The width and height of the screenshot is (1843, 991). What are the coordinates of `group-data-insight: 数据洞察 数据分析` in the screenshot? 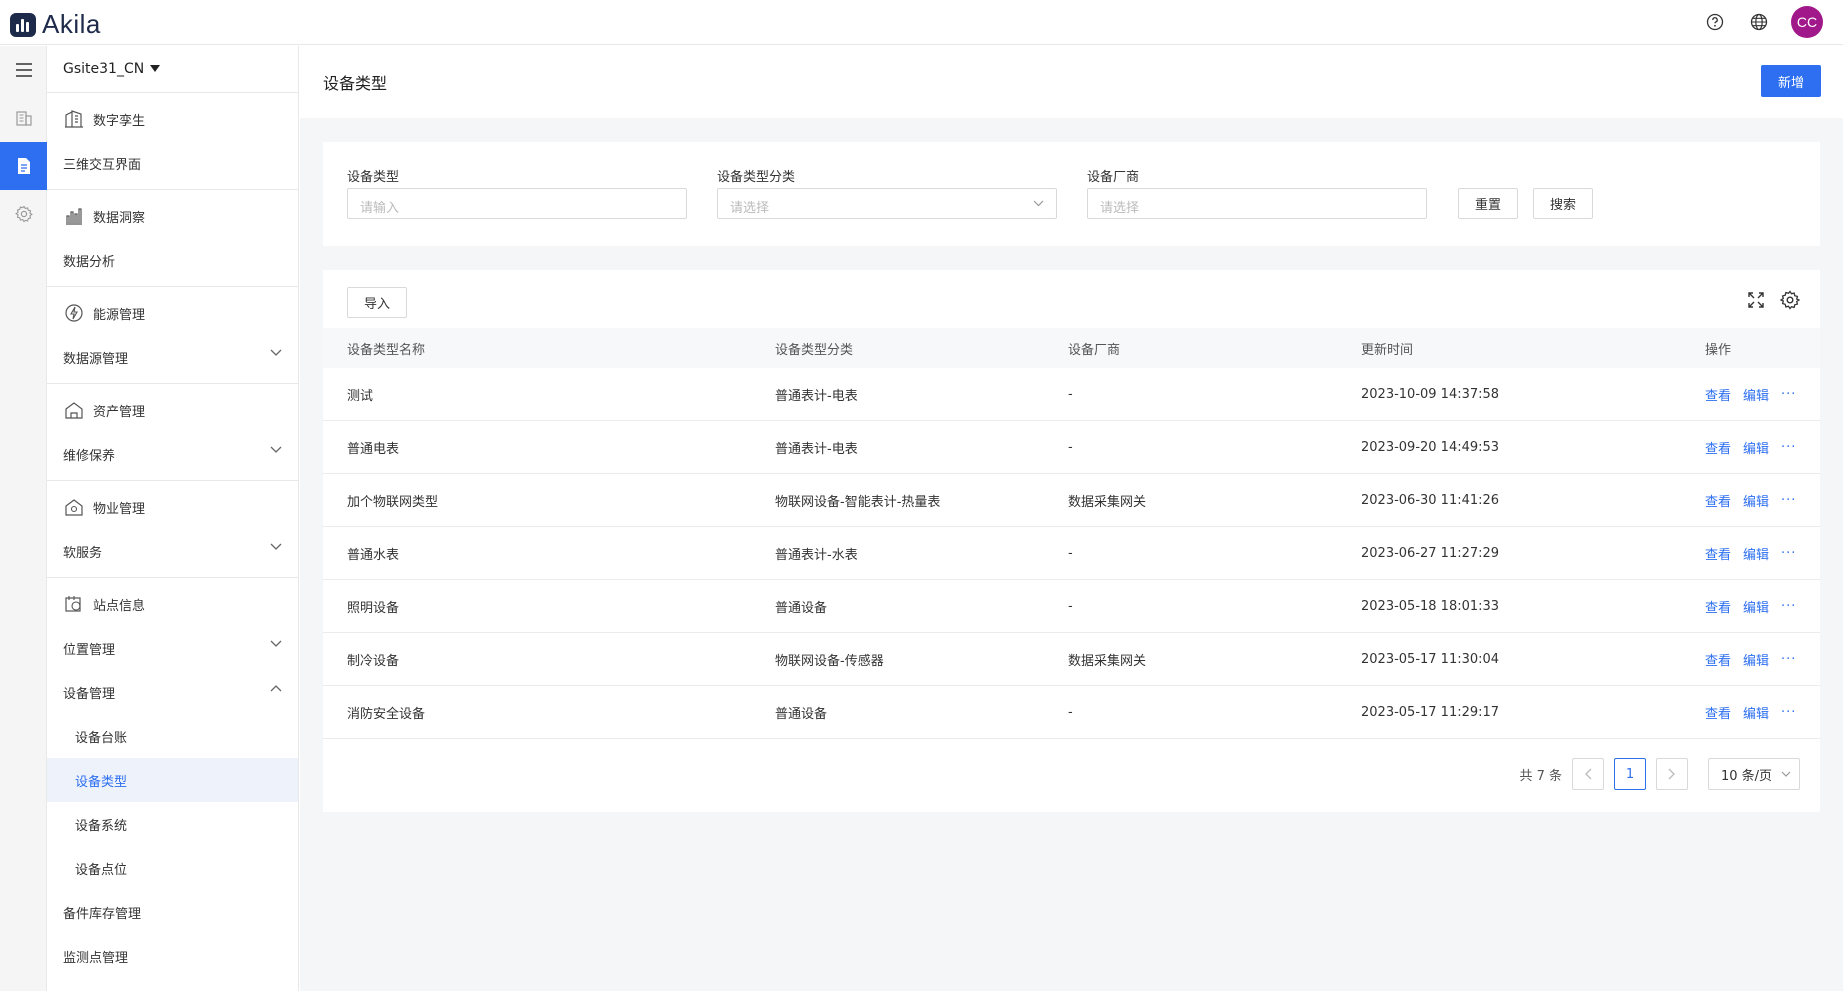 It's located at (172, 238).